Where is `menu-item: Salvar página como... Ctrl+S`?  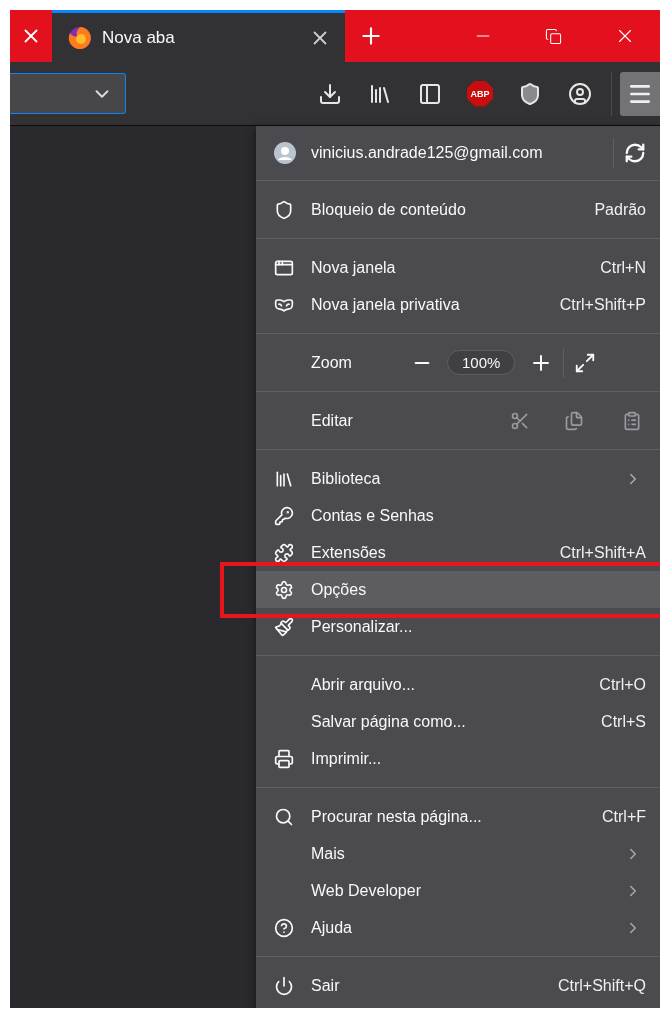
menu-item: Salvar página como... Ctrl+S is located at coordinates (458, 721).